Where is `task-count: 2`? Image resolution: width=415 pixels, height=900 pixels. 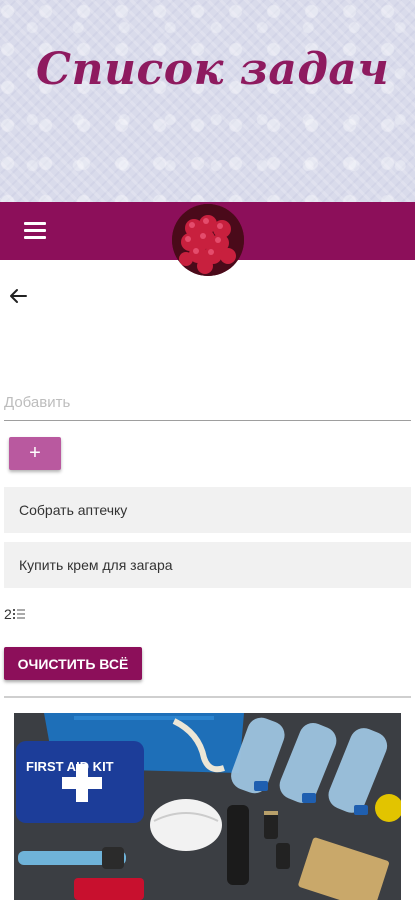
task-count: 2 is located at coordinates (14, 614).